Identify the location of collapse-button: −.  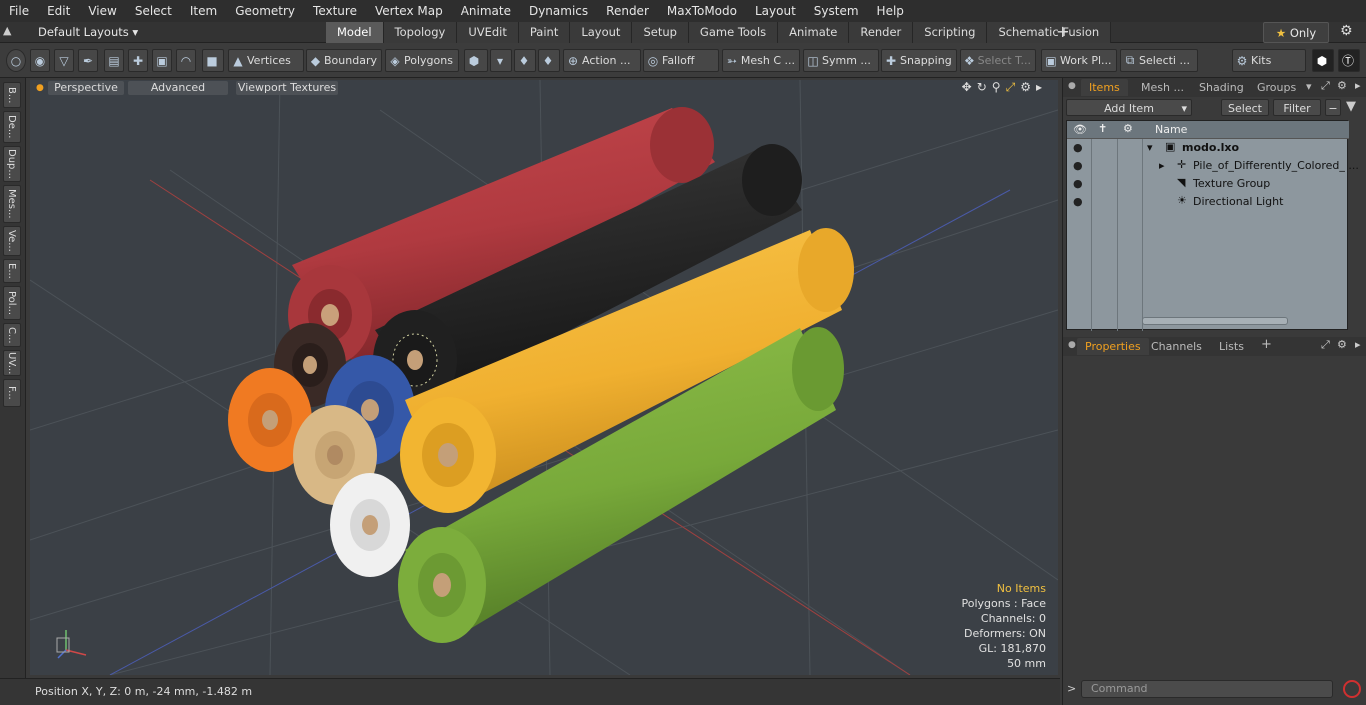
(1333, 107).